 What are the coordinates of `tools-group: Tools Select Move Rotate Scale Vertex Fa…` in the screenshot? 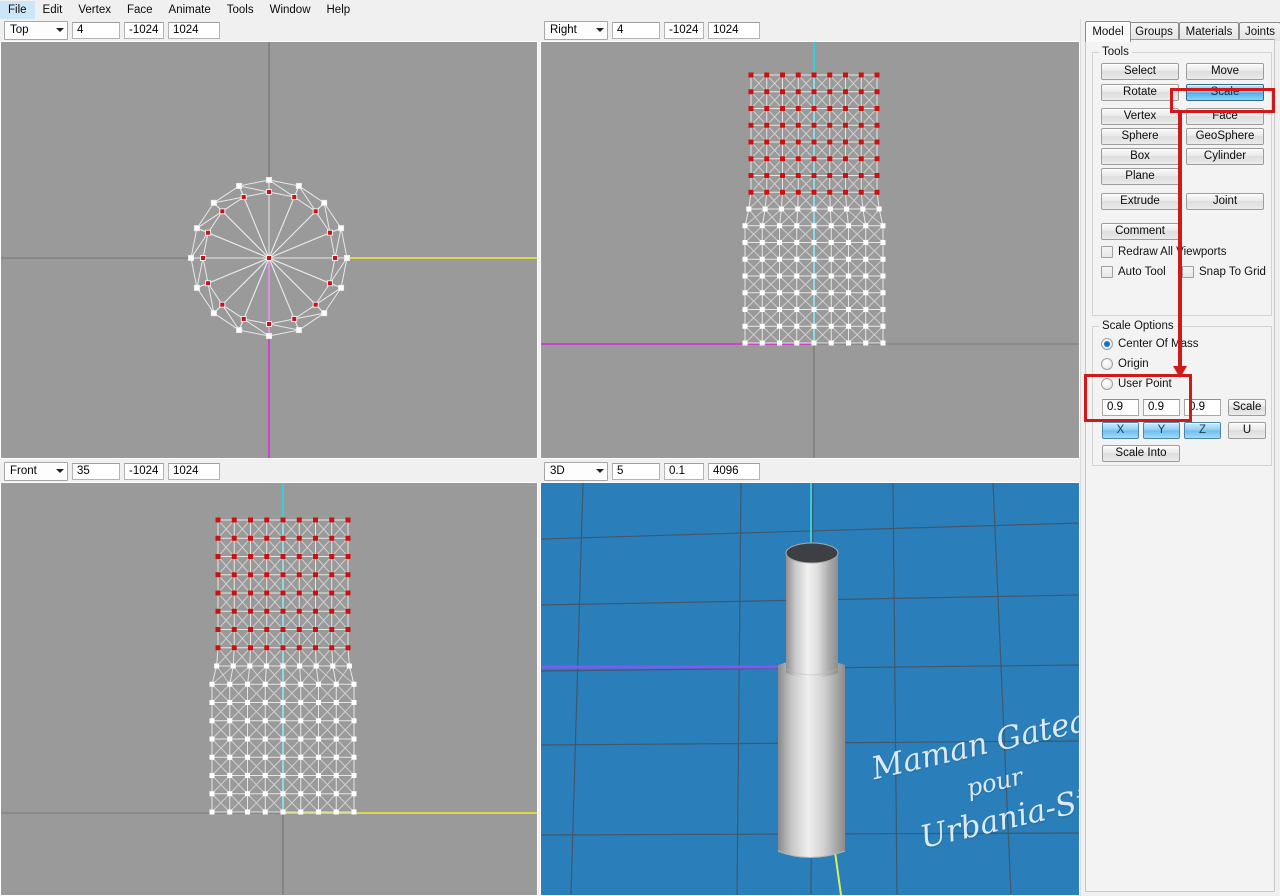 It's located at (1182, 181).